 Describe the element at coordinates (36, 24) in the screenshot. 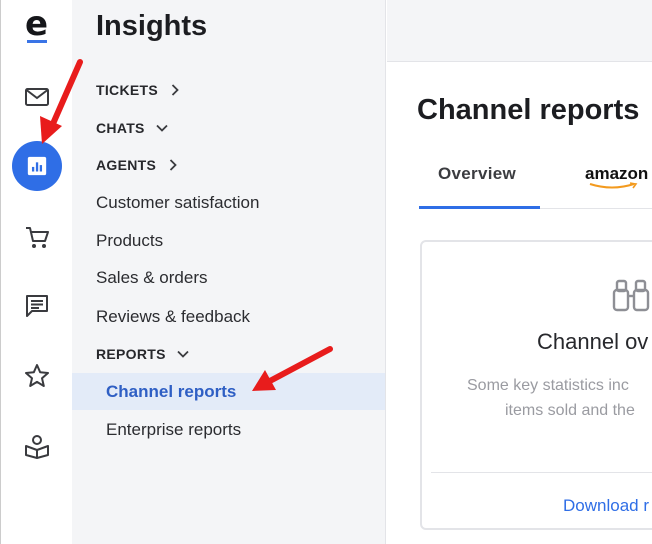

I see `app-logo: e` at that location.